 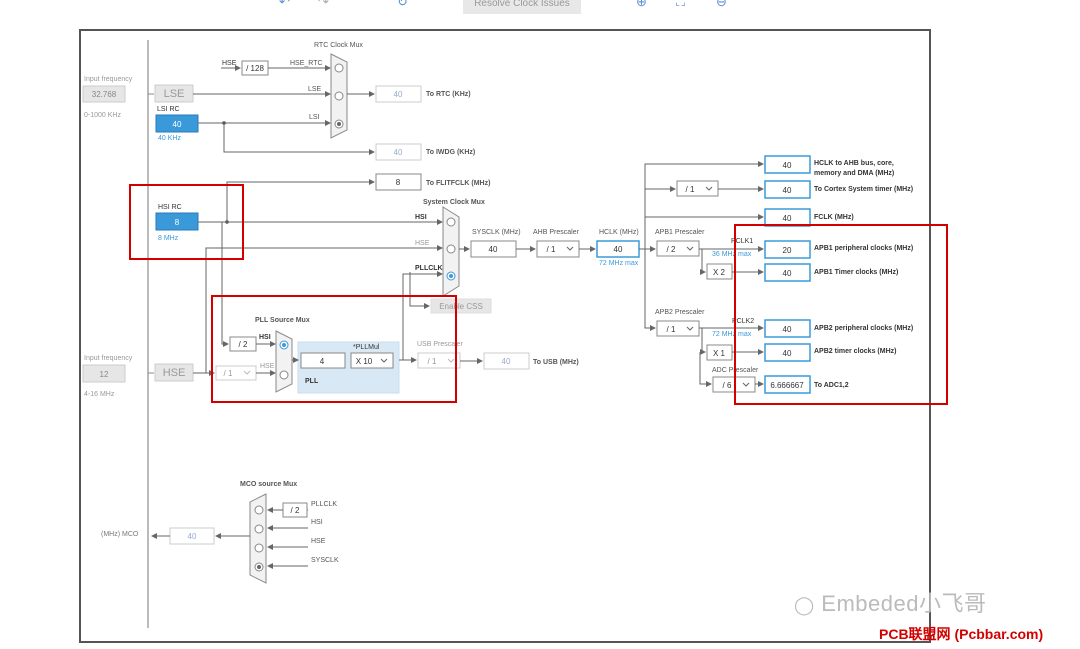 What do you see at coordinates (255, 68) in the screenshot?
I see `rtc-div128: / 128` at bounding box center [255, 68].